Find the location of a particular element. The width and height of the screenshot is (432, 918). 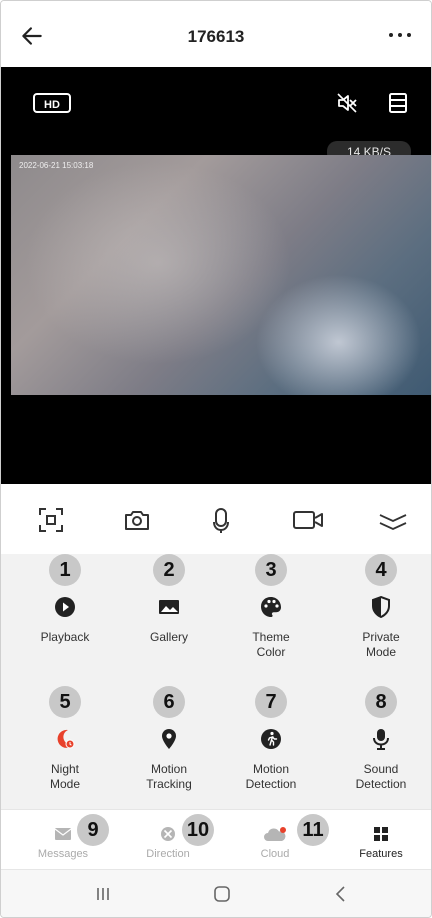

nav-cloud: Cloud 11 is located at coordinates (277, 837).